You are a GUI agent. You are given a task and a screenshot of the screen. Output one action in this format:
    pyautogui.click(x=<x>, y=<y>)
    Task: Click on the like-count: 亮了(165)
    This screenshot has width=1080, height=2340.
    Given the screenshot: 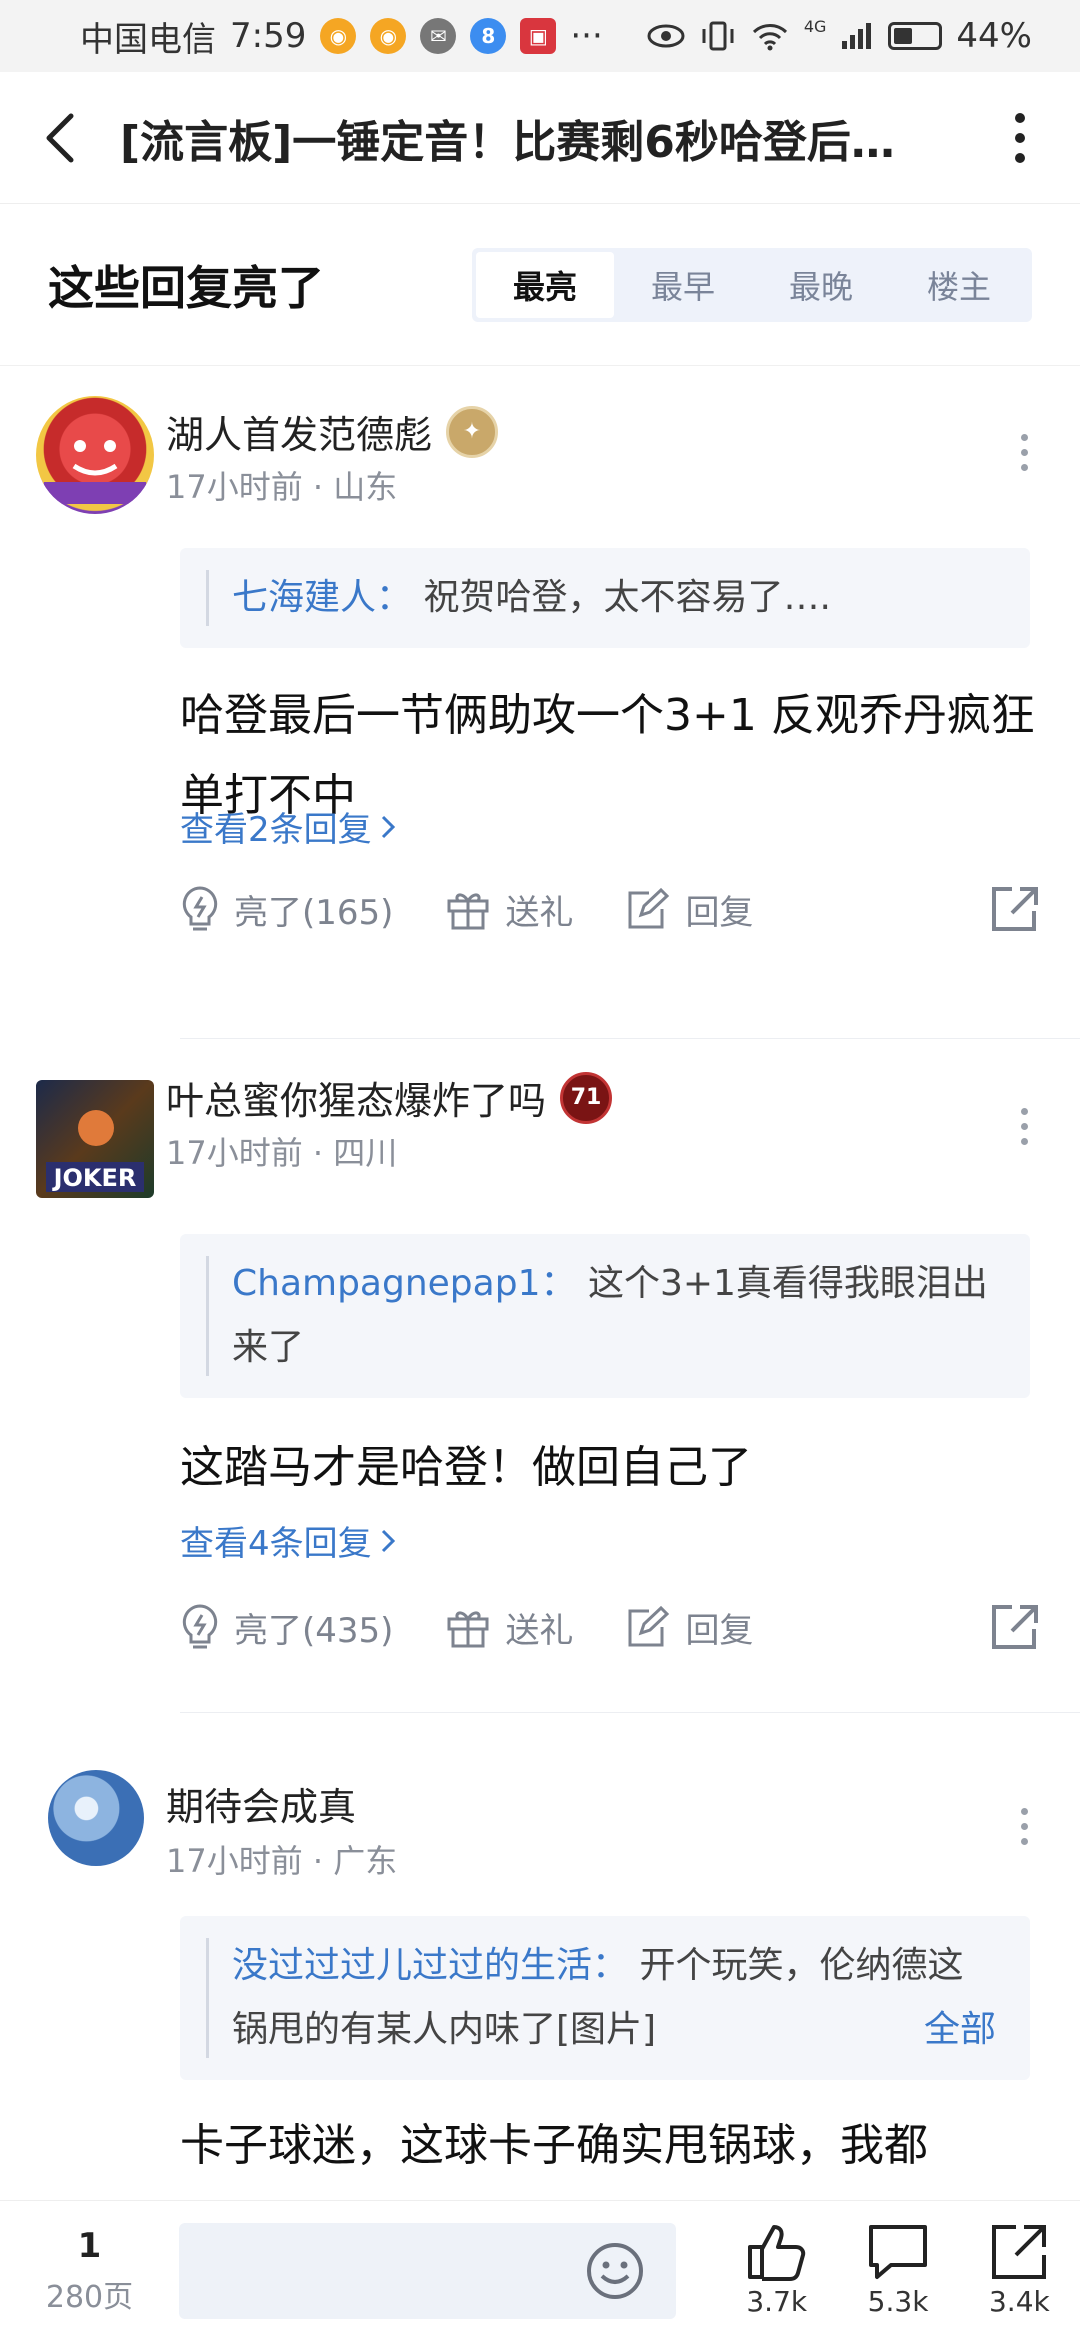 What is the action you would take?
    pyautogui.click(x=314, y=912)
    